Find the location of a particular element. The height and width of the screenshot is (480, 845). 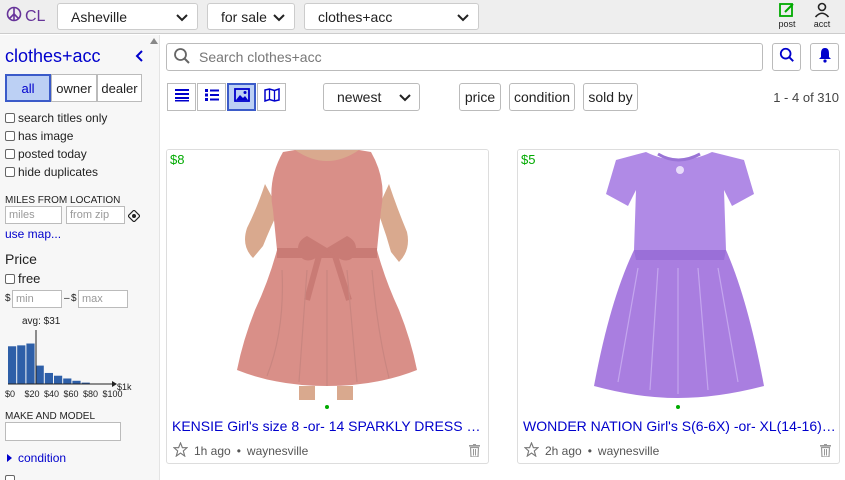

sidebar-title: clothes+acc is located at coordinates (53, 56).